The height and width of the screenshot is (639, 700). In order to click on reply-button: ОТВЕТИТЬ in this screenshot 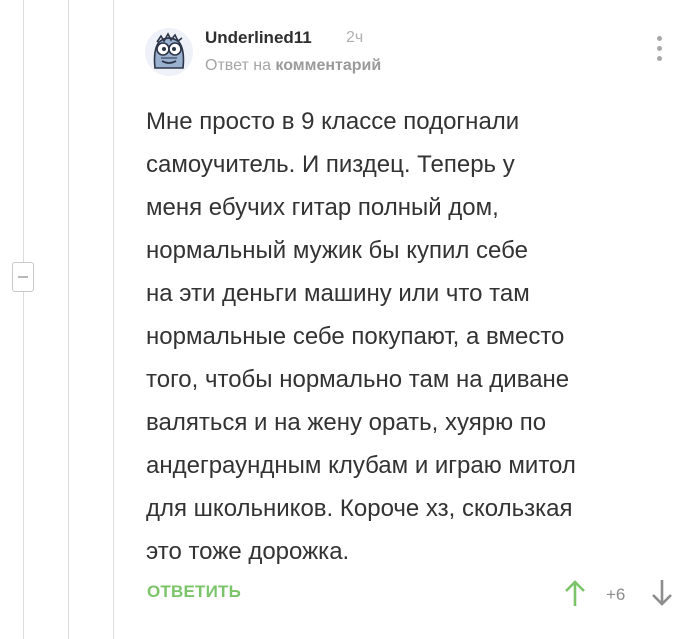, I will do `click(194, 592)`.